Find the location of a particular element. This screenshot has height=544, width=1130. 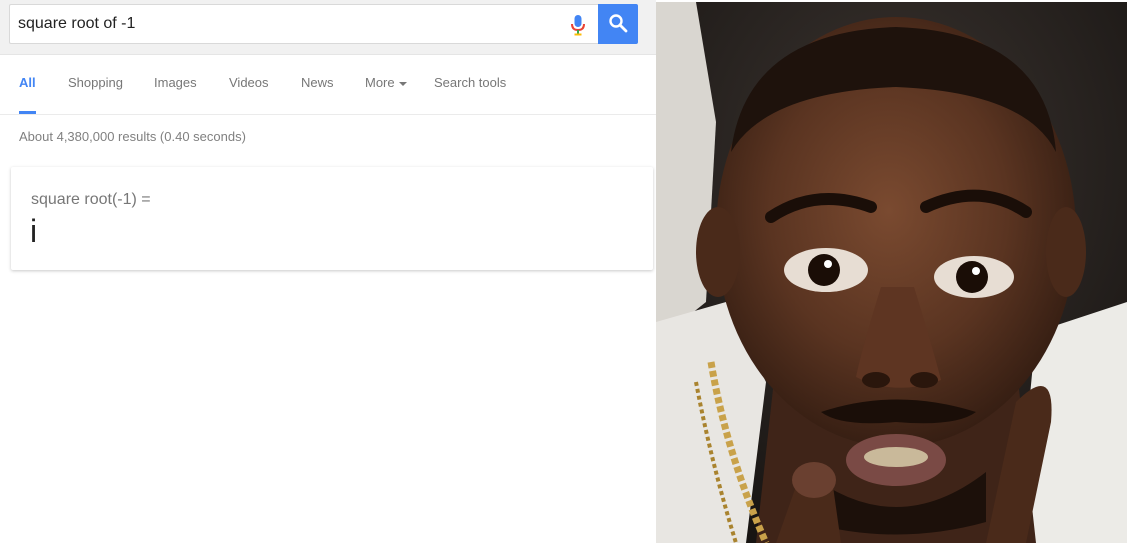

magnifier-icon is located at coordinates (618, 24).